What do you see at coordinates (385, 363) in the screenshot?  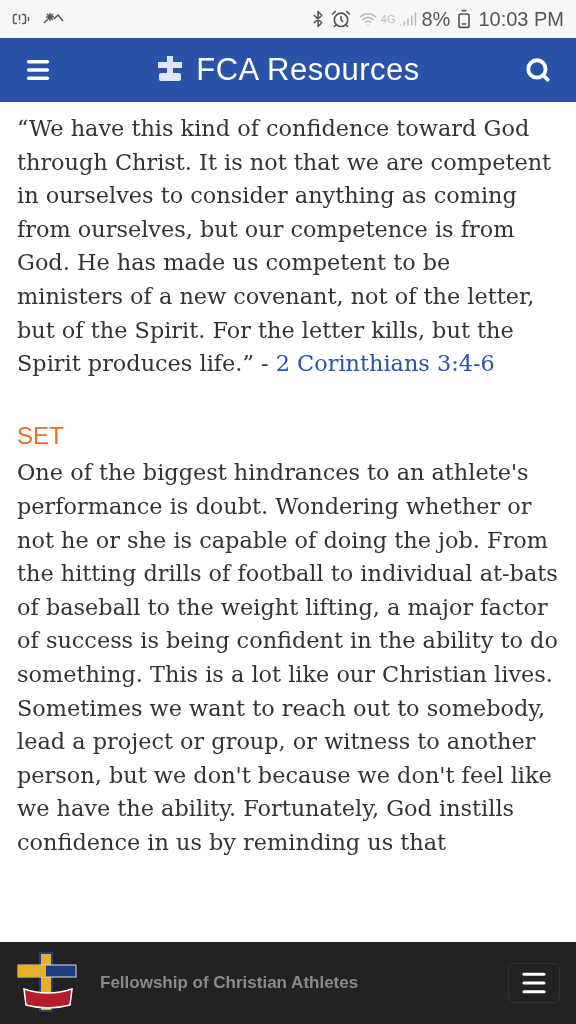 I see `scripture-link: 2 Corinthians 3:4-6` at bounding box center [385, 363].